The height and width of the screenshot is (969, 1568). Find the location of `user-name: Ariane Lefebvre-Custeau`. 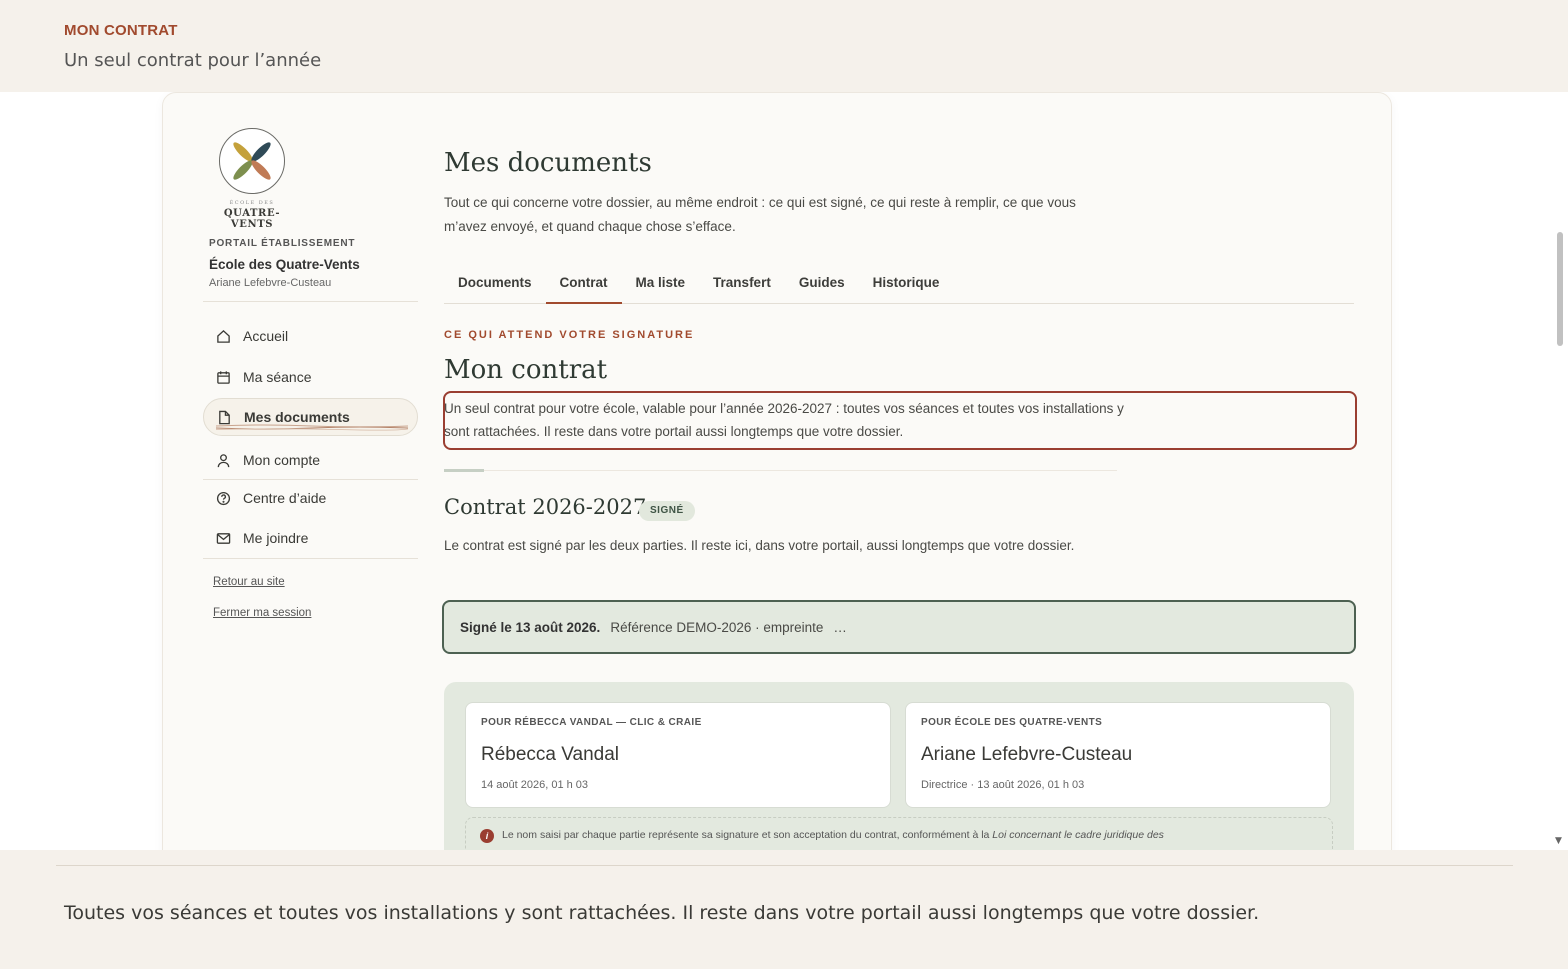

user-name: Ariane Lefebvre-Custeau is located at coordinates (270, 283).